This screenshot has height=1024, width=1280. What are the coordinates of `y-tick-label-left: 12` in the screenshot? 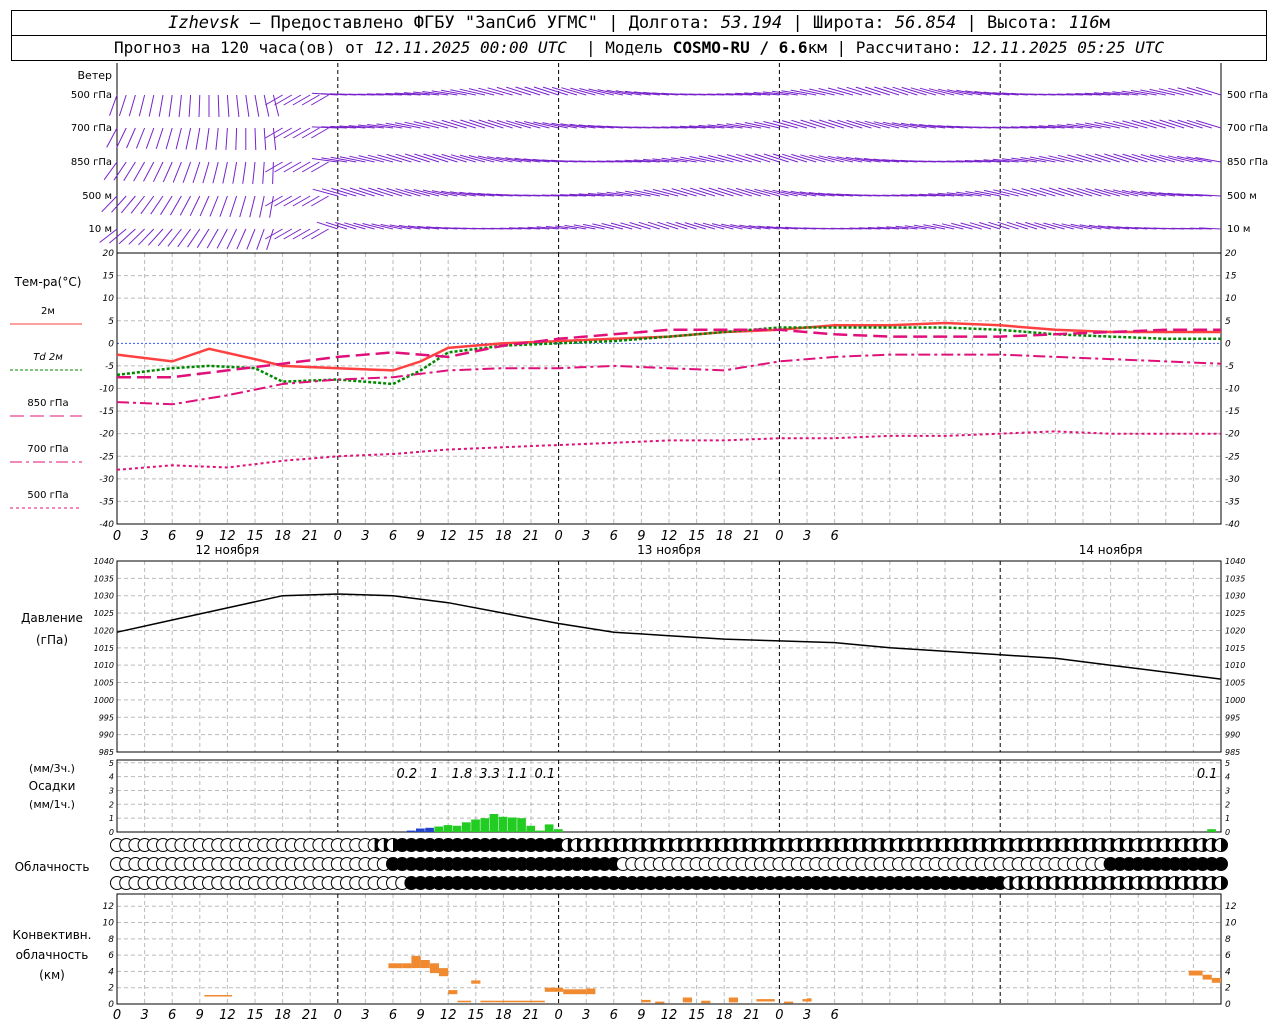 It's located at (109, 907).